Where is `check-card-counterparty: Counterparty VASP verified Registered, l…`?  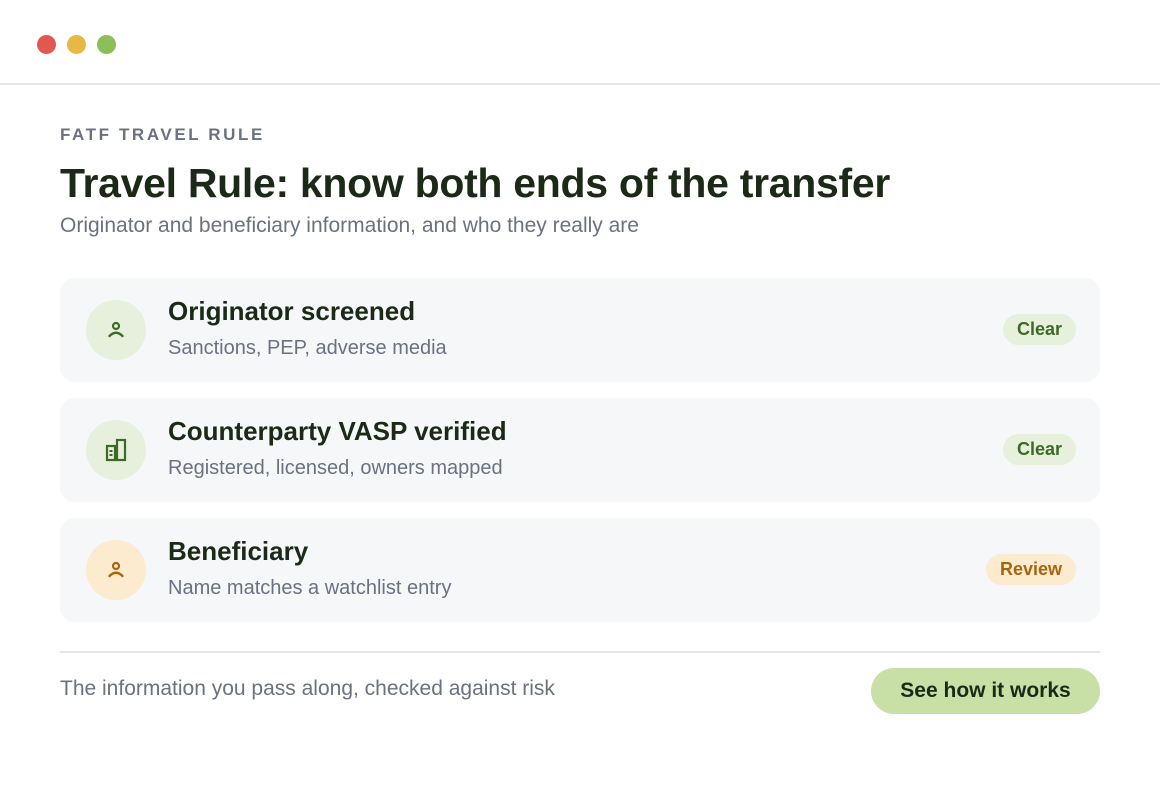
check-card-counterparty: Counterparty VASP verified Registered, l… is located at coordinates (580, 450).